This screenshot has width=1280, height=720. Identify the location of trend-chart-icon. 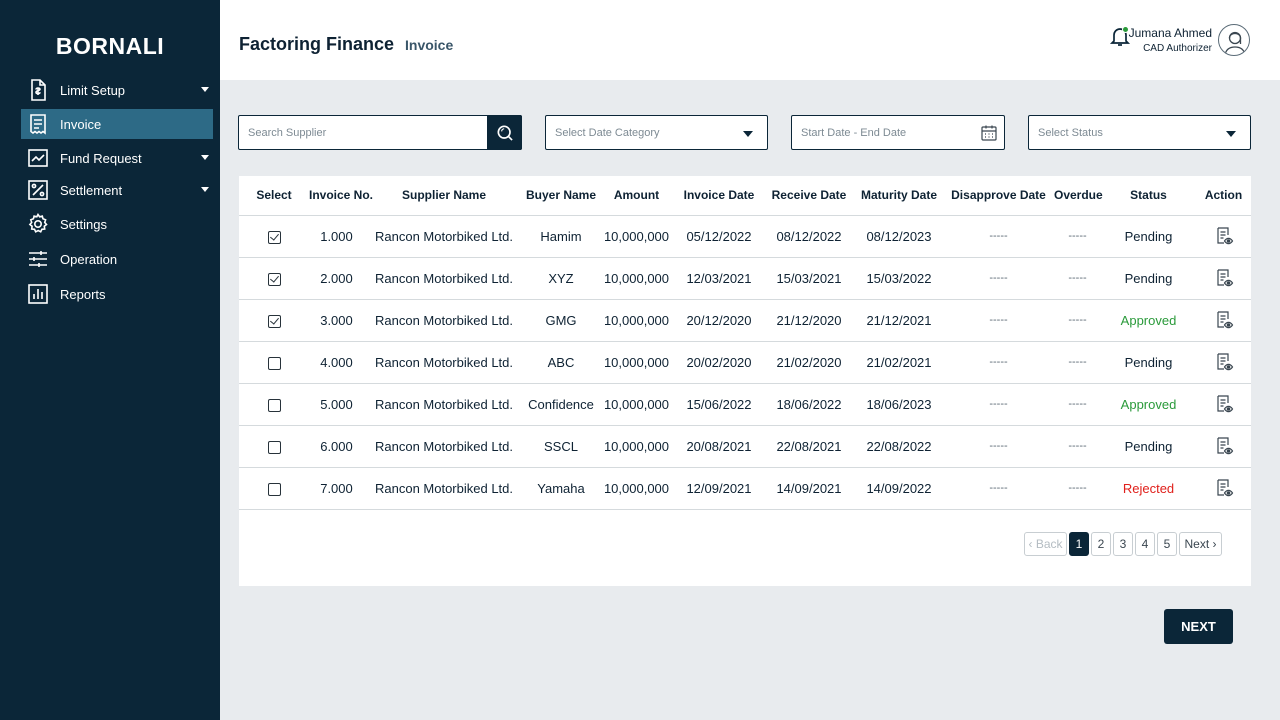
(38, 158).